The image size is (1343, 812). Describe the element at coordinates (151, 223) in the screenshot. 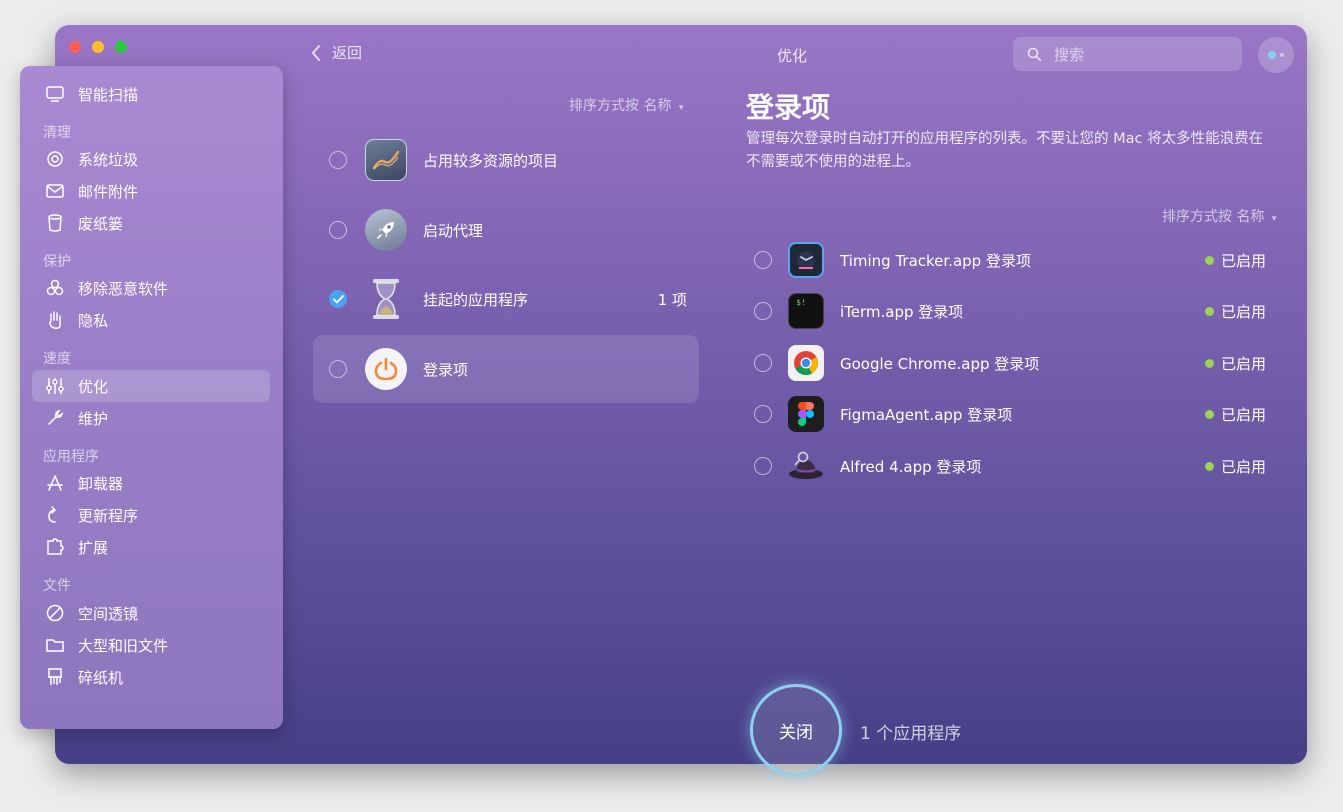

I see `sidebar-item-trash: 废纸篓` at that location.